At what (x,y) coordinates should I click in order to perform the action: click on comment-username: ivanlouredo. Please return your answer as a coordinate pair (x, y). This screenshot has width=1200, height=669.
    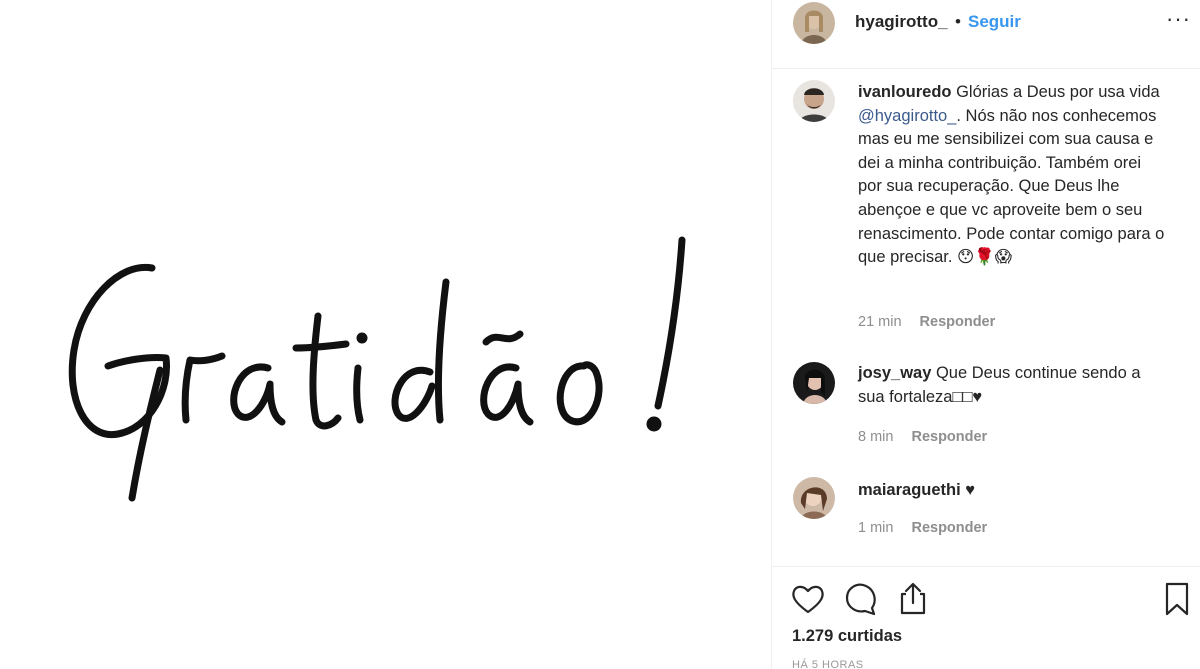
    Looking at the image, I should click on (905, 92).